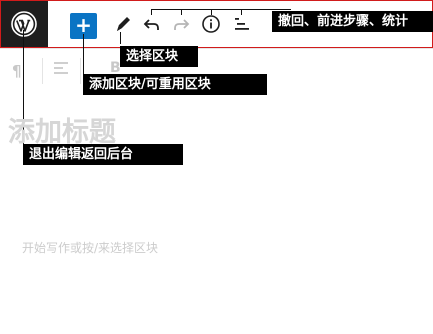 The width and height of the screenshot is (433, 334). I want to click on tools-button, so click(123, 24).